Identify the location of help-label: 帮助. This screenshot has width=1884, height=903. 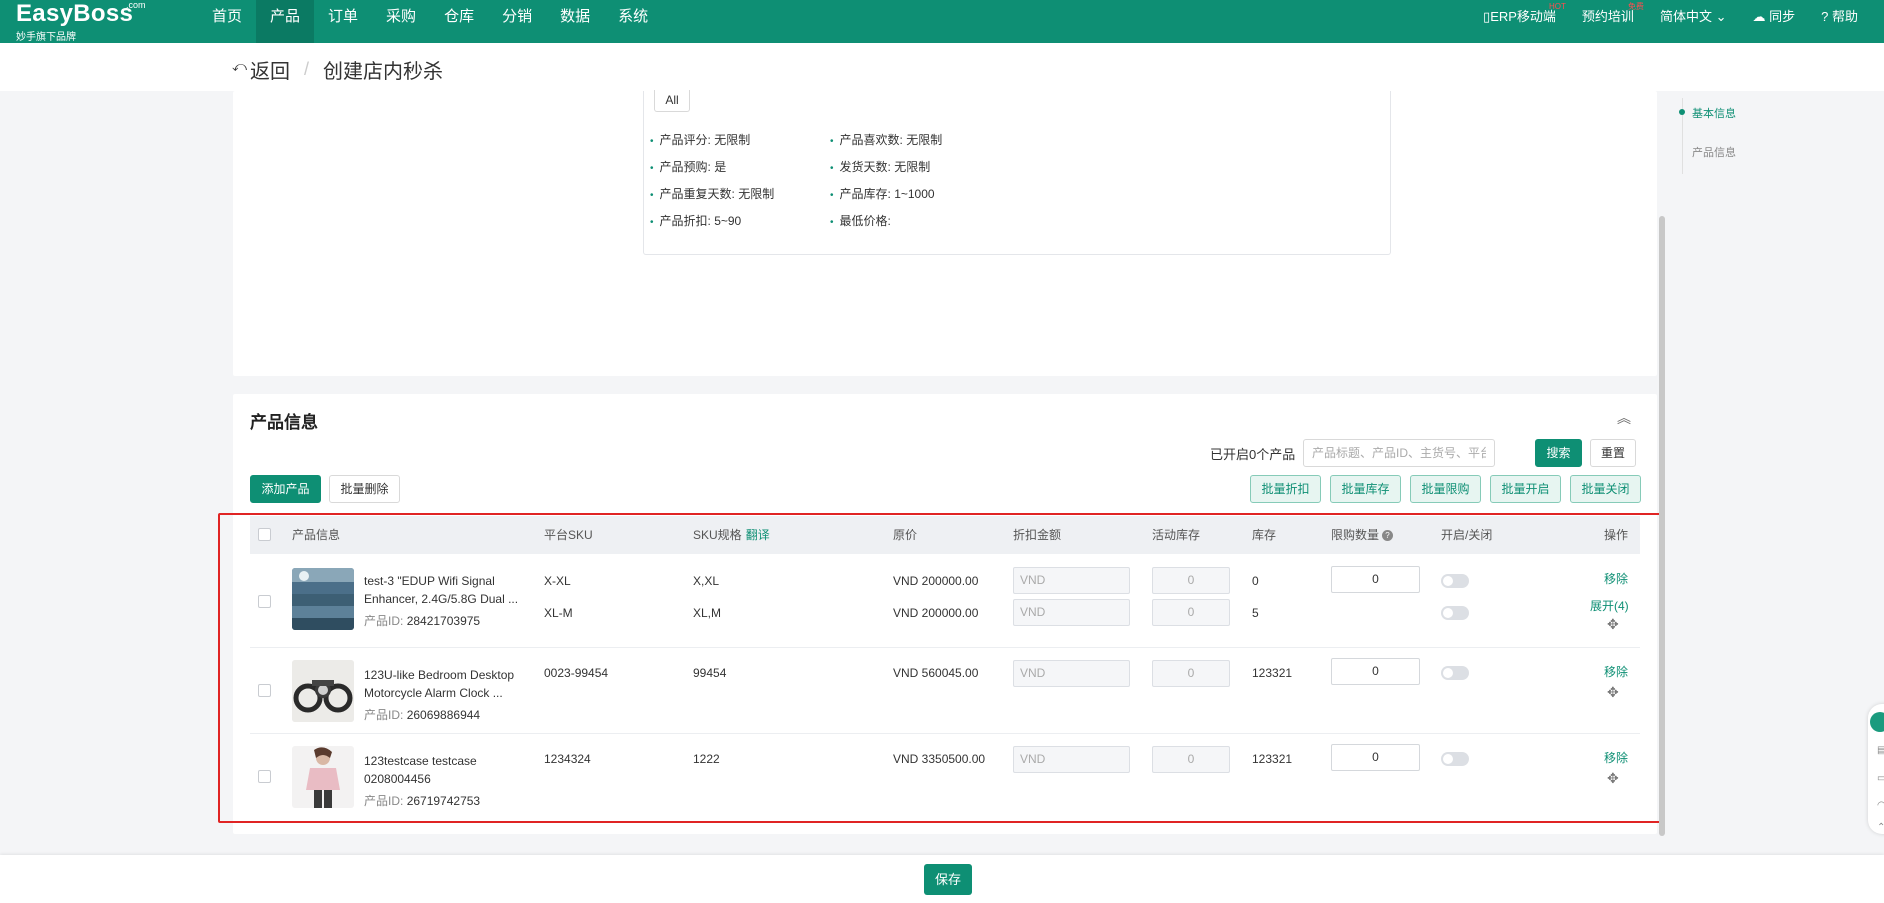
(1844, 16).